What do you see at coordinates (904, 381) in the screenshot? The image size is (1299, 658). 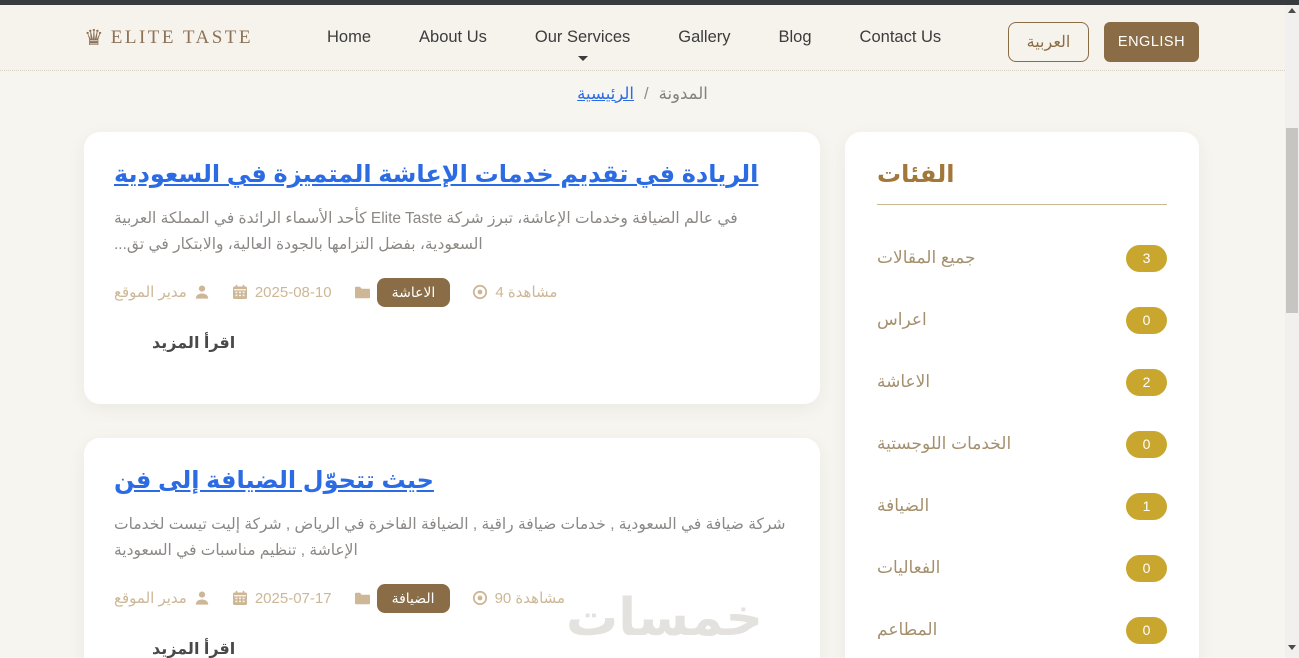 I see `category-label: الاعاشة` at bounding box center [904, 381].